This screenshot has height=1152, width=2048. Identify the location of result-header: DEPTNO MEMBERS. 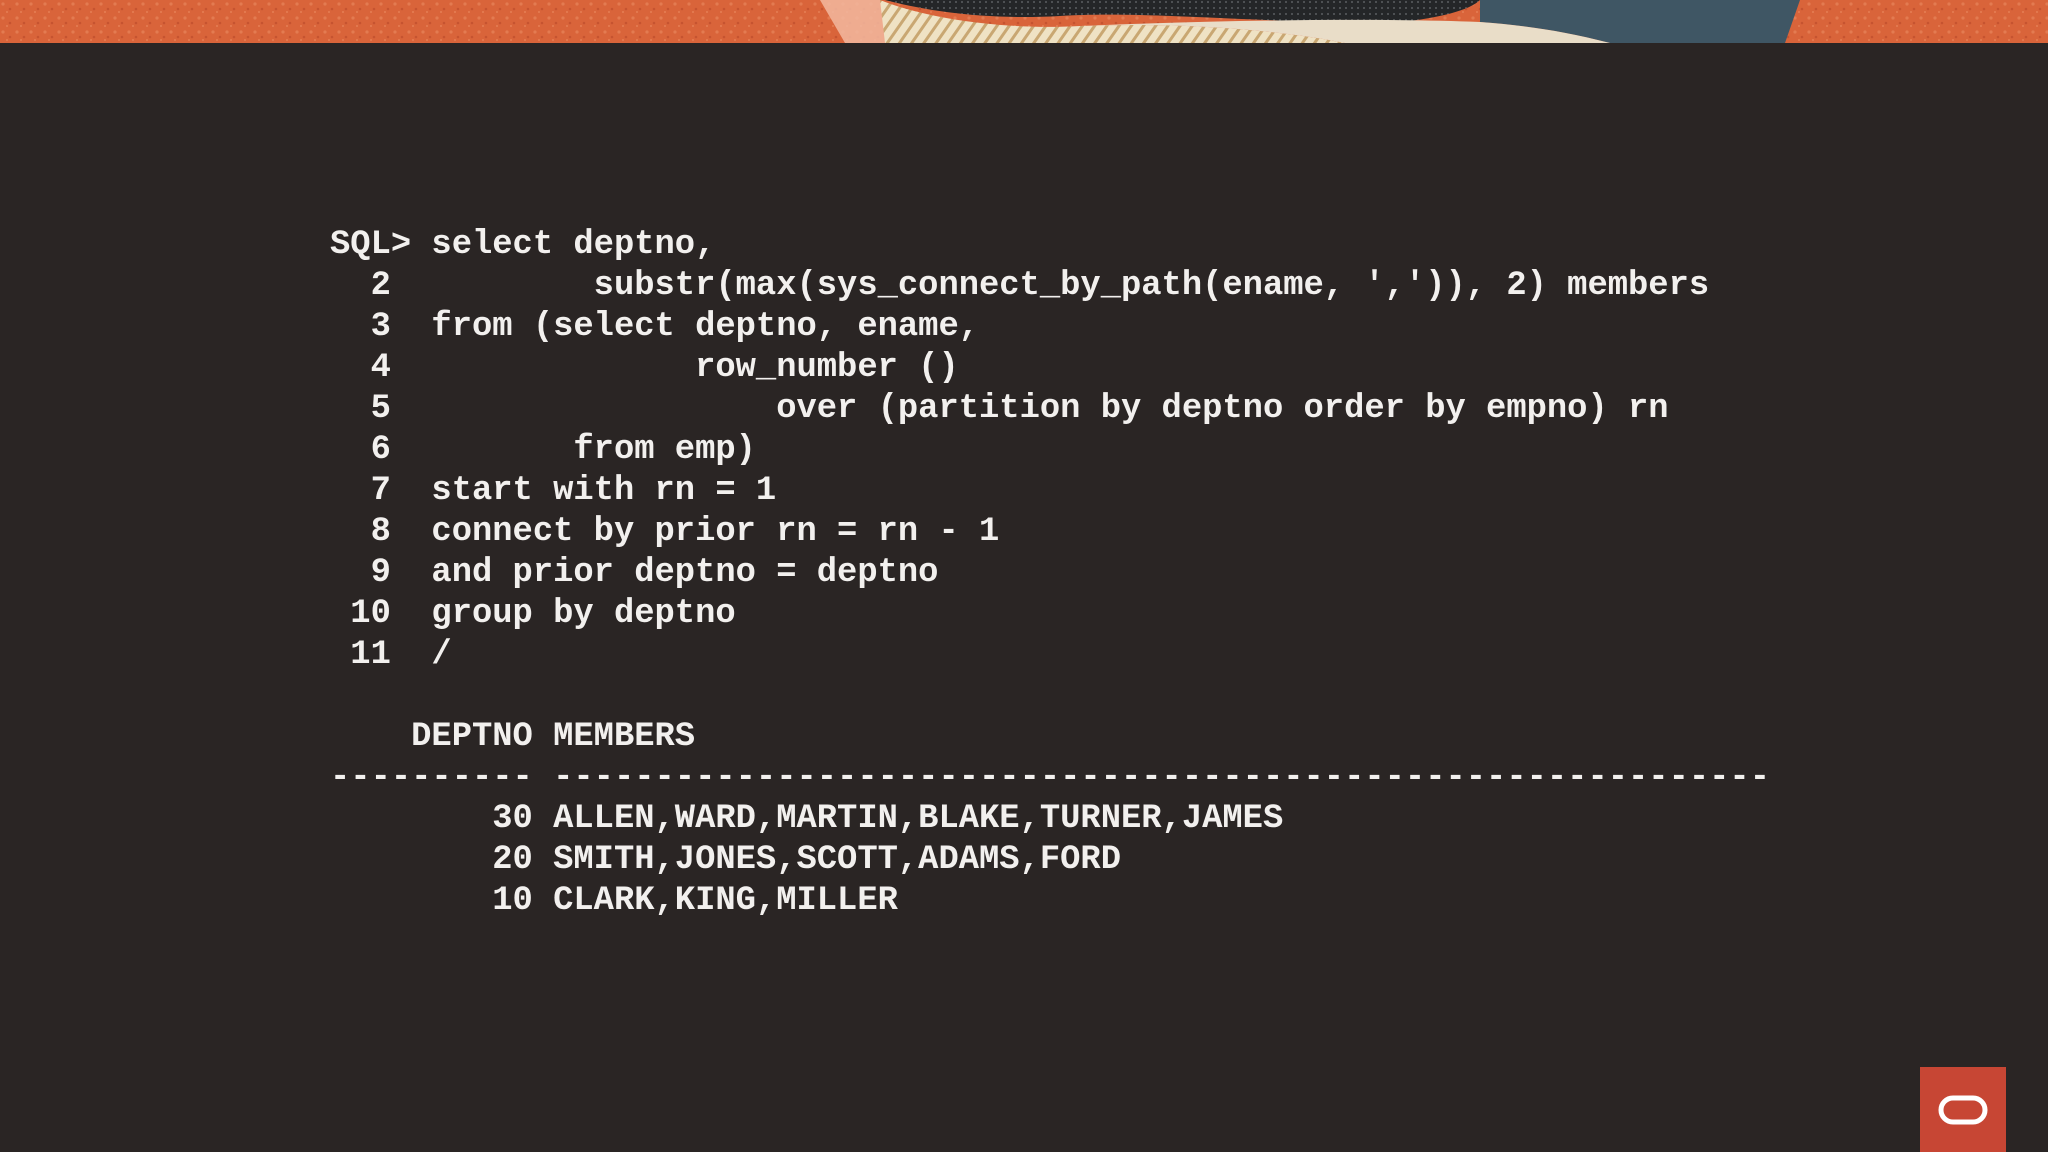
(513, 737).